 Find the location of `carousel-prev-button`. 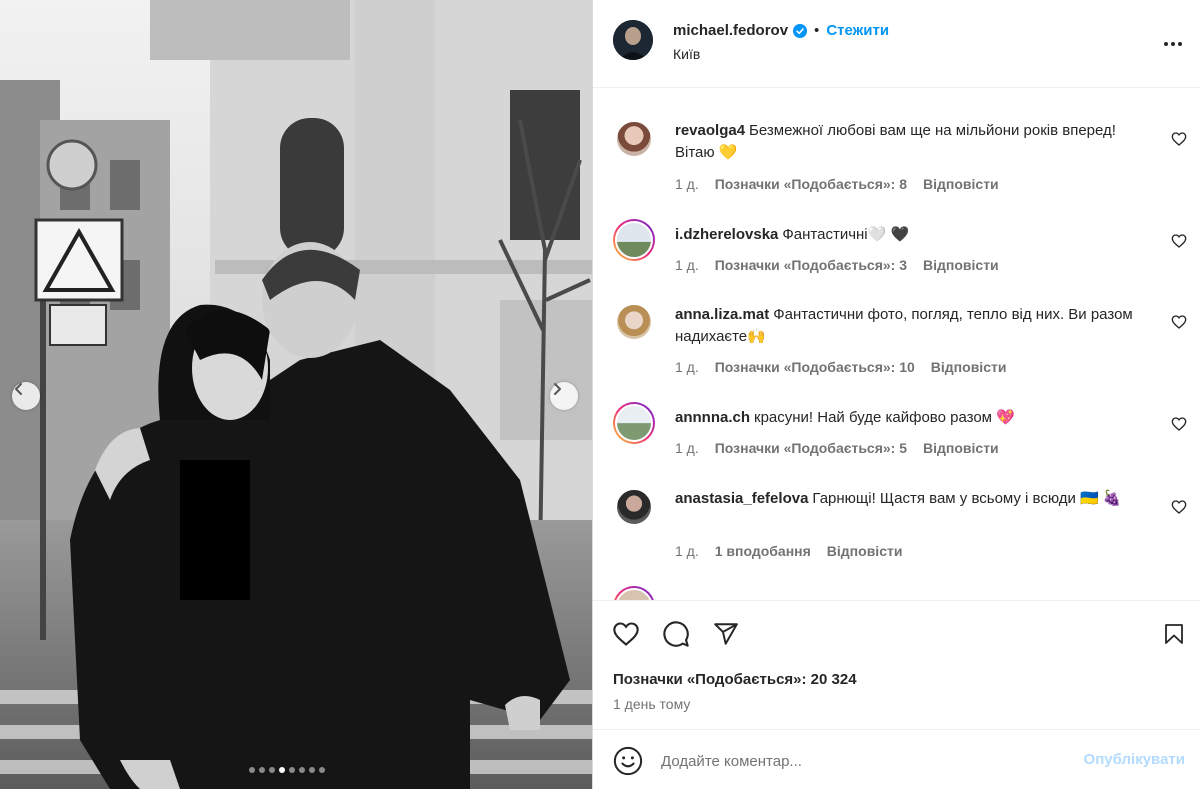

carousel-prev-button is located at coordinates (26, 396).